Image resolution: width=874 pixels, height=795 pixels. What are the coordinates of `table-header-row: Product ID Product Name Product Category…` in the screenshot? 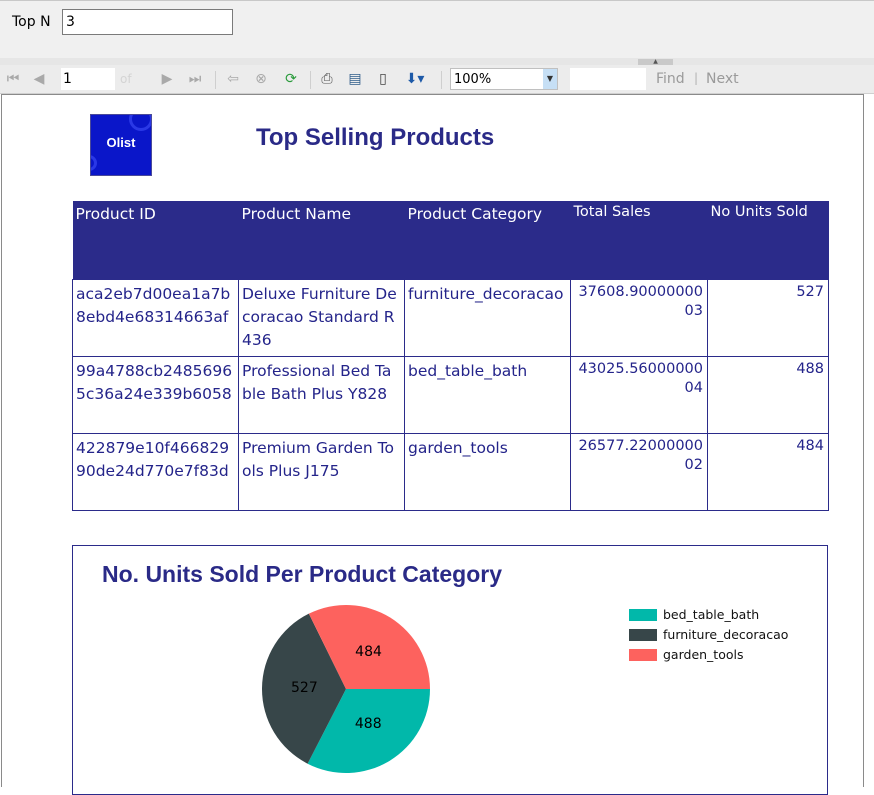 It's located at (450, 240).